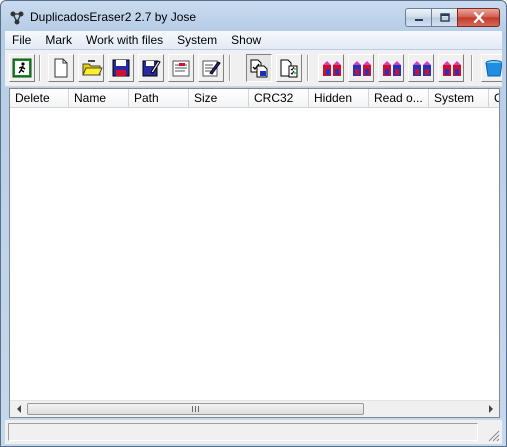  I want to click on save-button, so click(121, 68).